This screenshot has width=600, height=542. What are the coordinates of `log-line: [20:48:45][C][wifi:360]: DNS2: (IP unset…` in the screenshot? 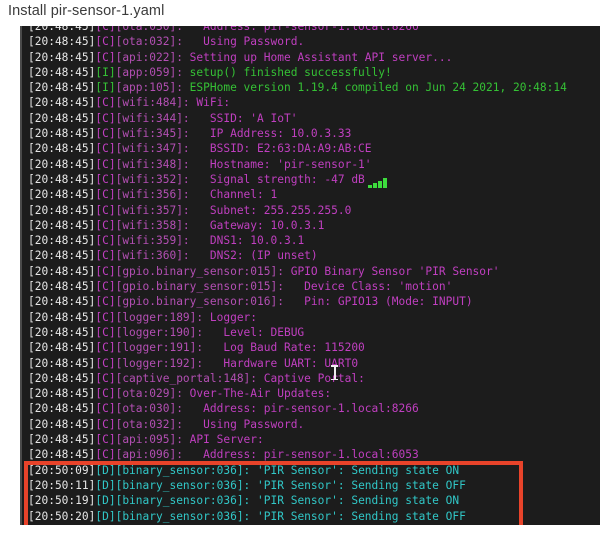 It's located at (314, 255).